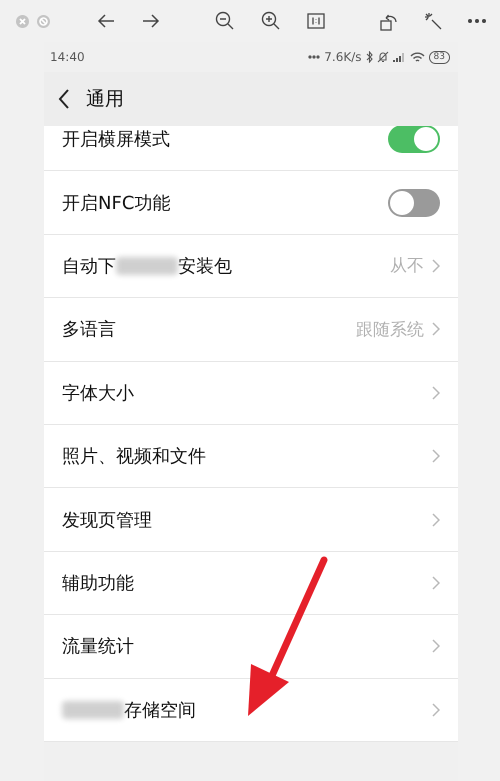  Describe the element at coordinates (98, 583) in the screenshot. I see `row-label: 辅助功能` at that location.